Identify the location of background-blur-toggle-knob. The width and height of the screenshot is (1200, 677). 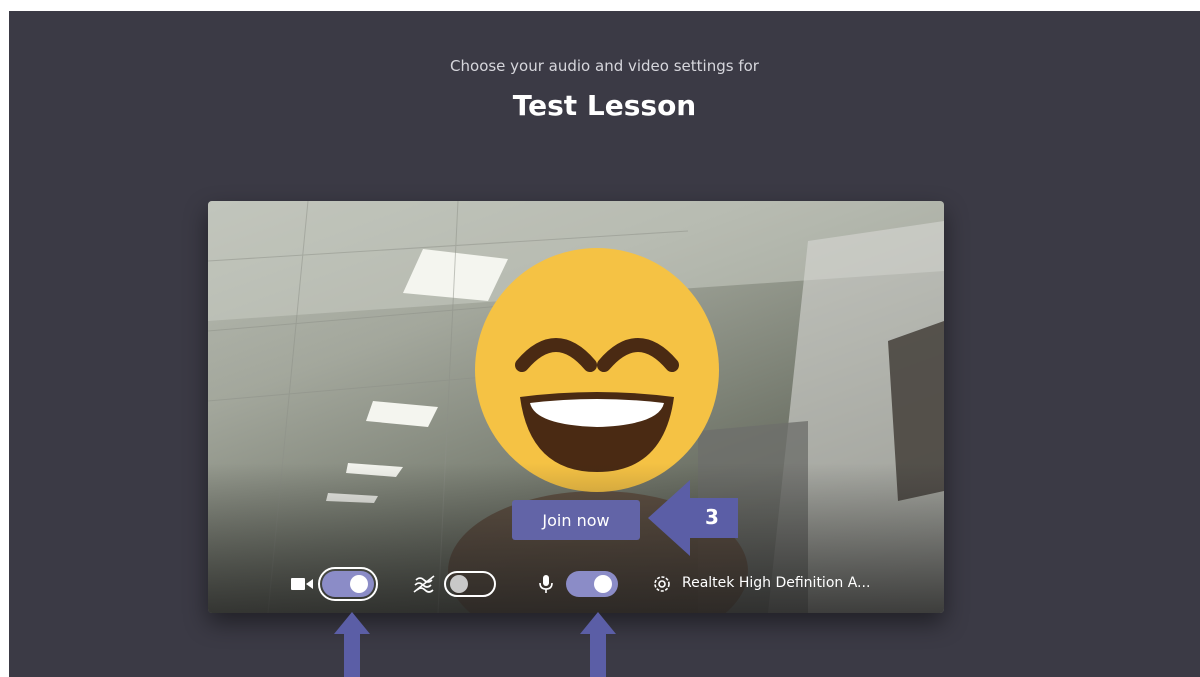
(459, 584).